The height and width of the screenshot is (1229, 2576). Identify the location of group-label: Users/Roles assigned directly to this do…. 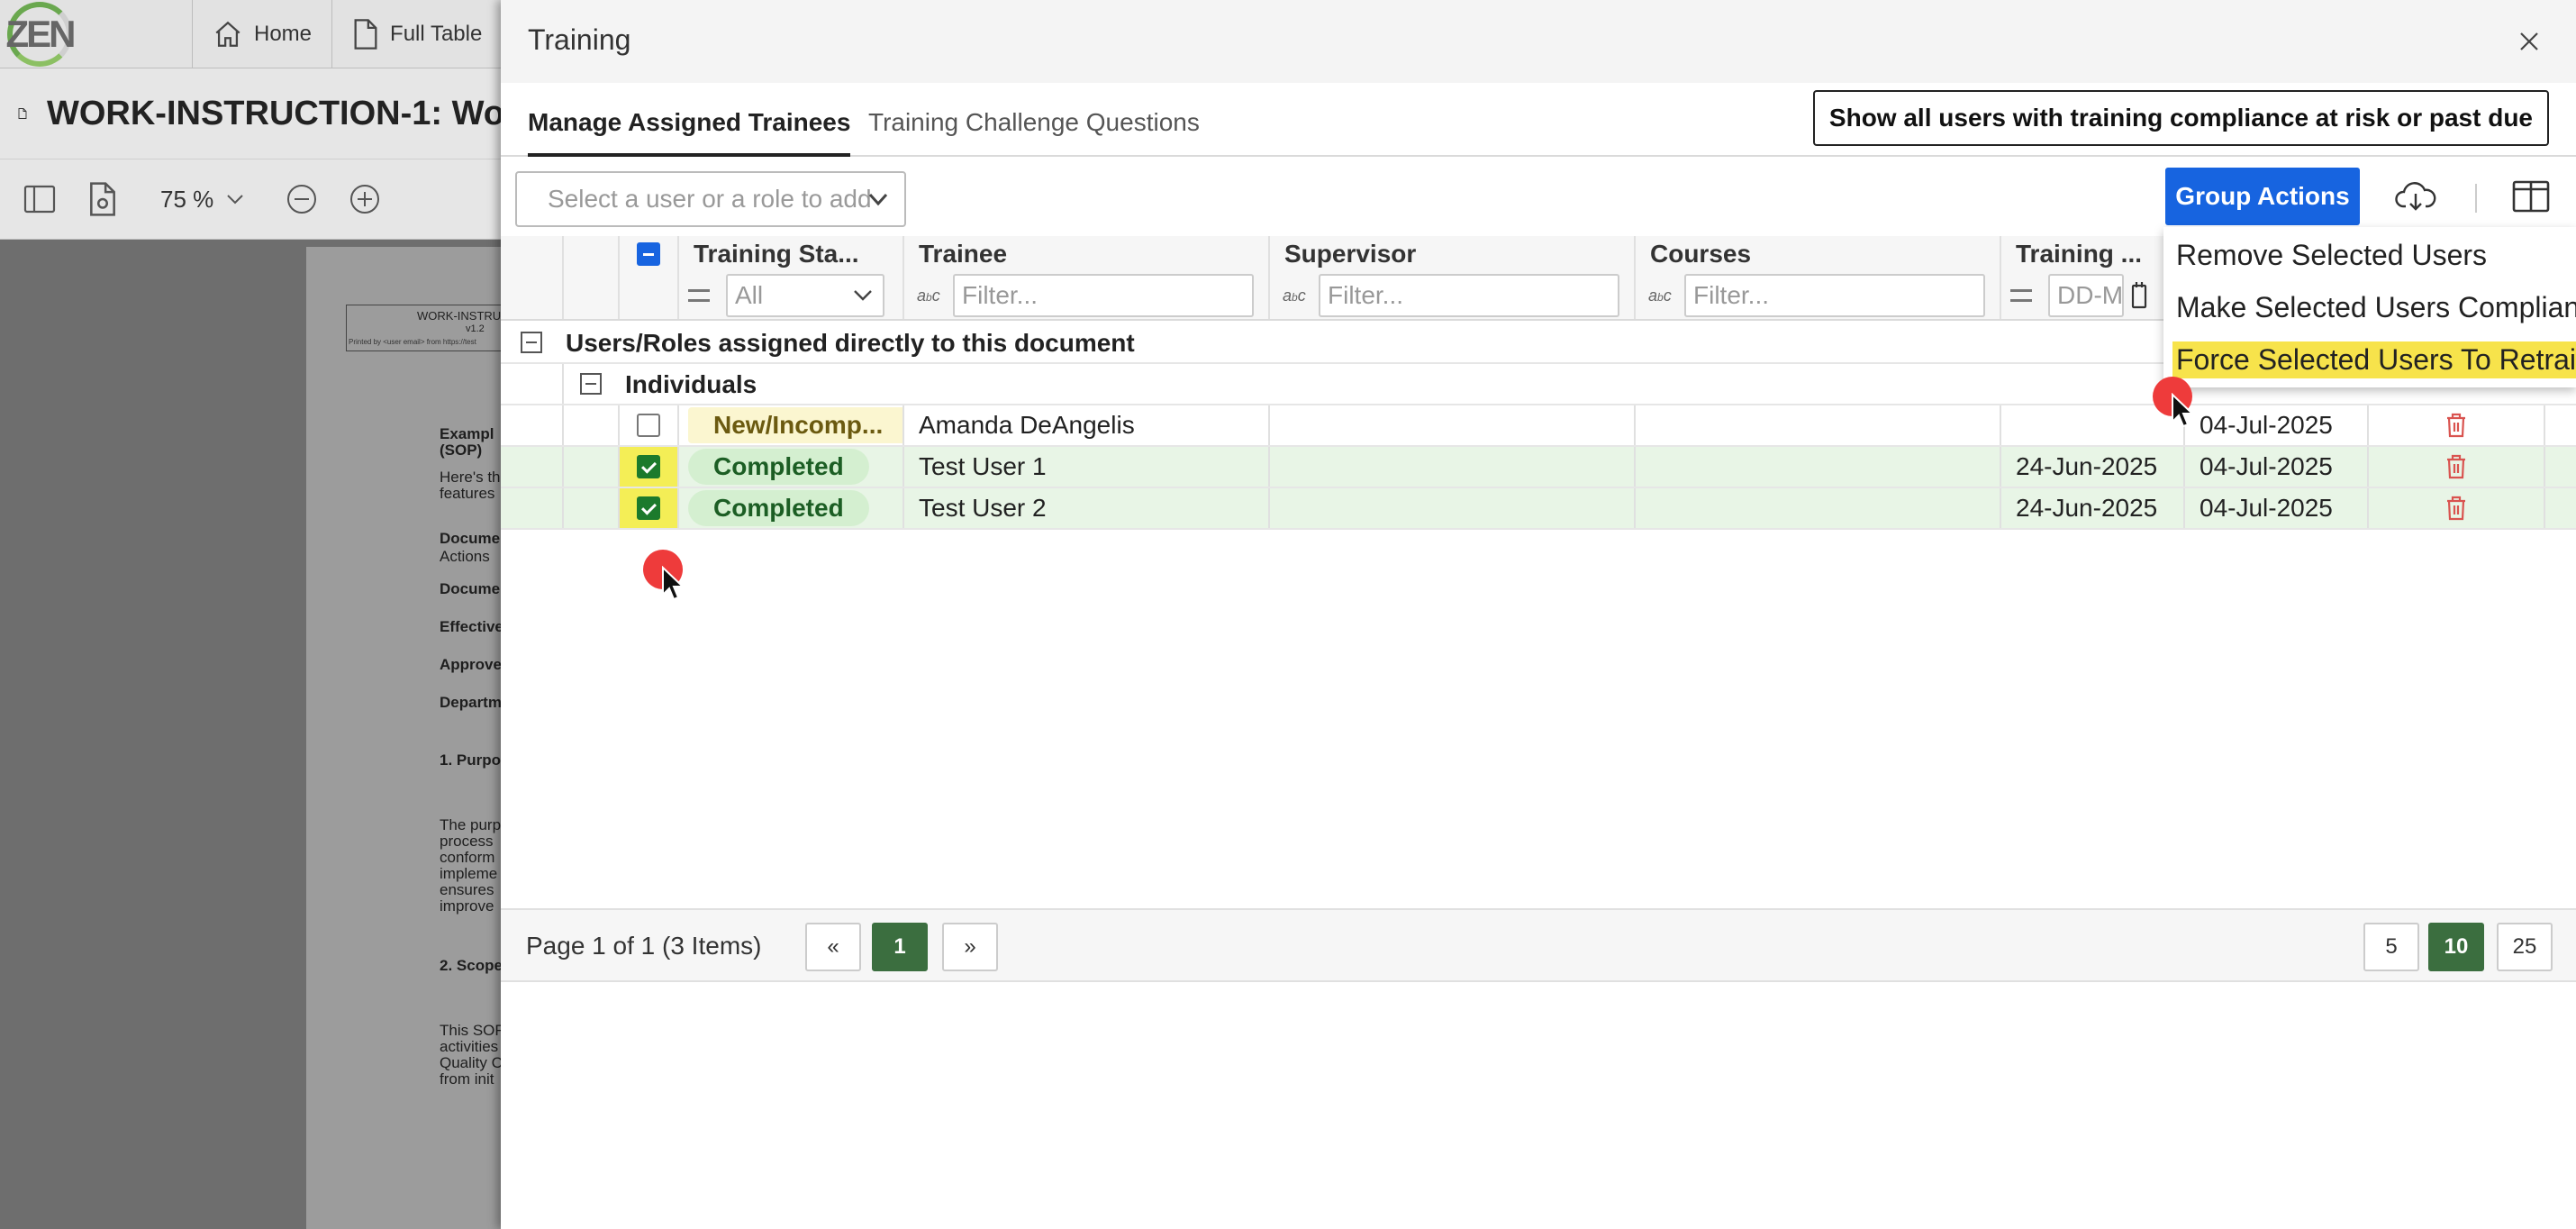
(850, 343).